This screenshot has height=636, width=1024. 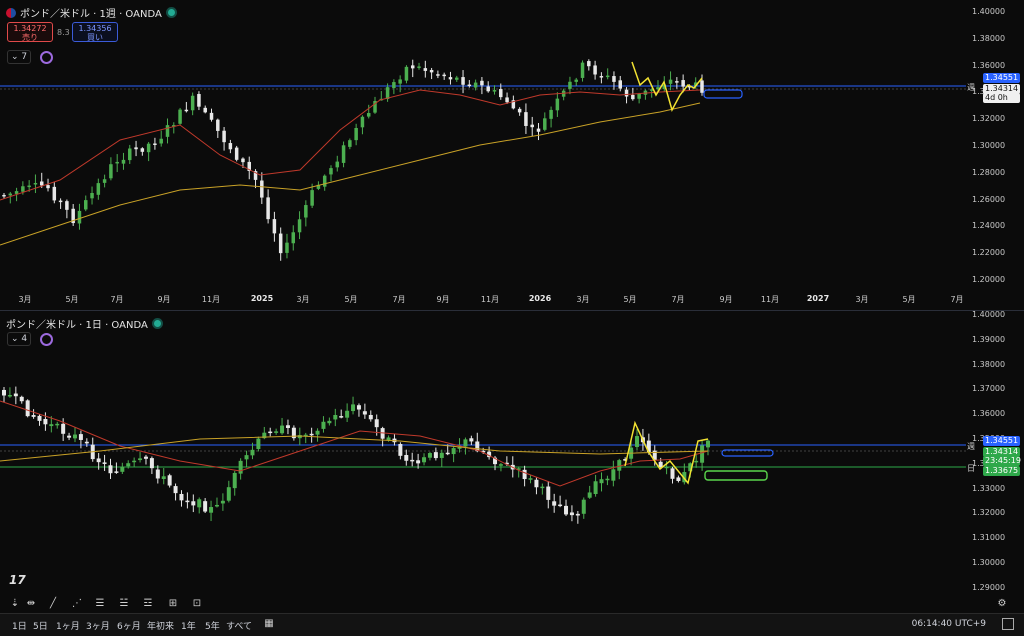 I want to click on pitchfork-tool-icon: ☲, so click(x=148, y=604).